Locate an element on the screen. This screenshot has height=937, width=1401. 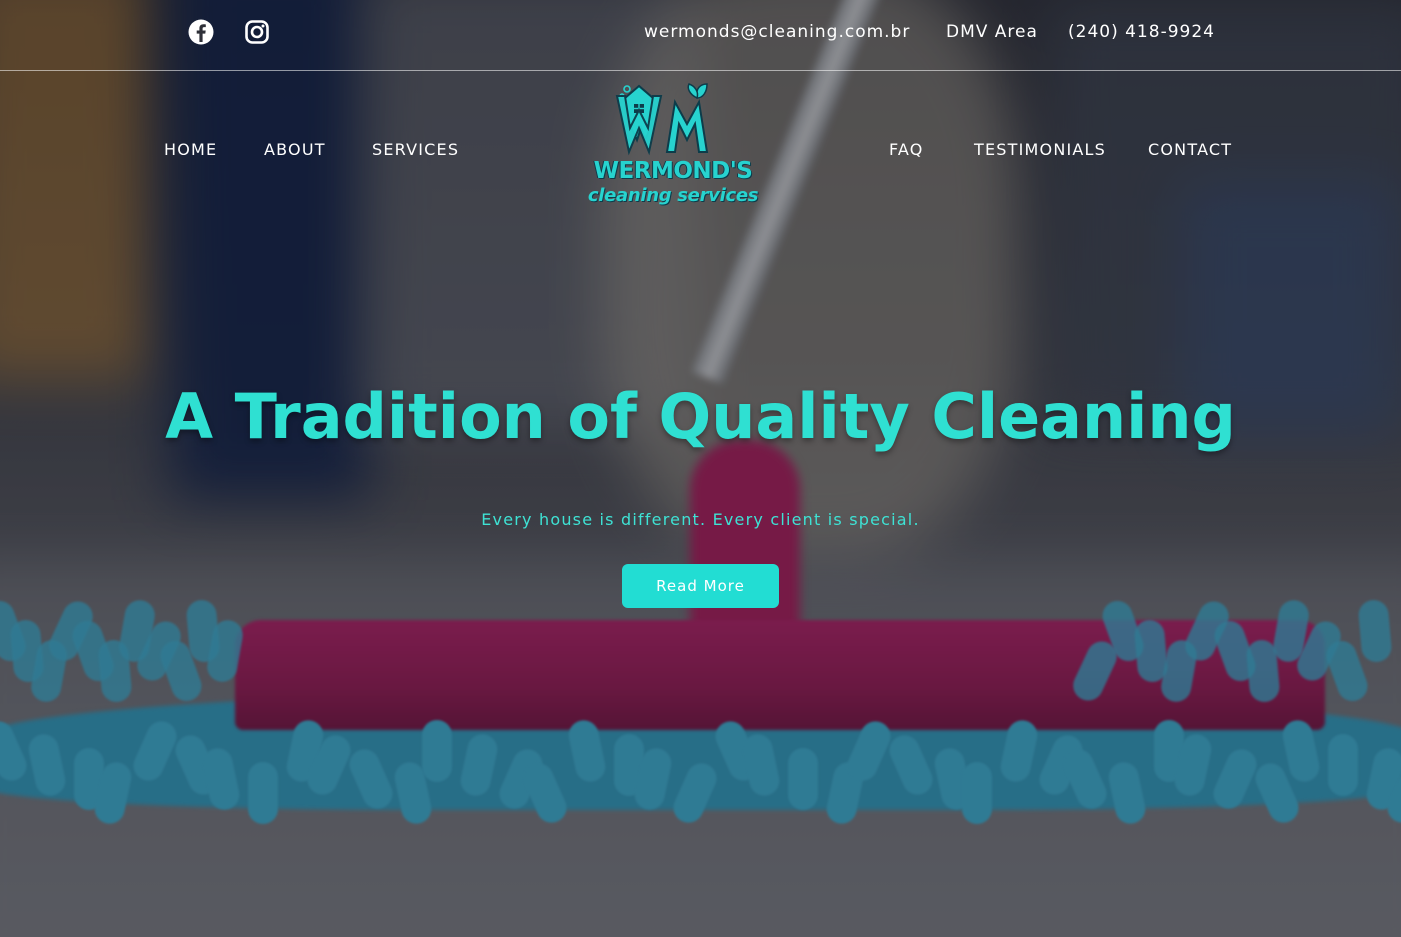
nav-item-contact: CONTACT is located at coordinates (1190, 149).